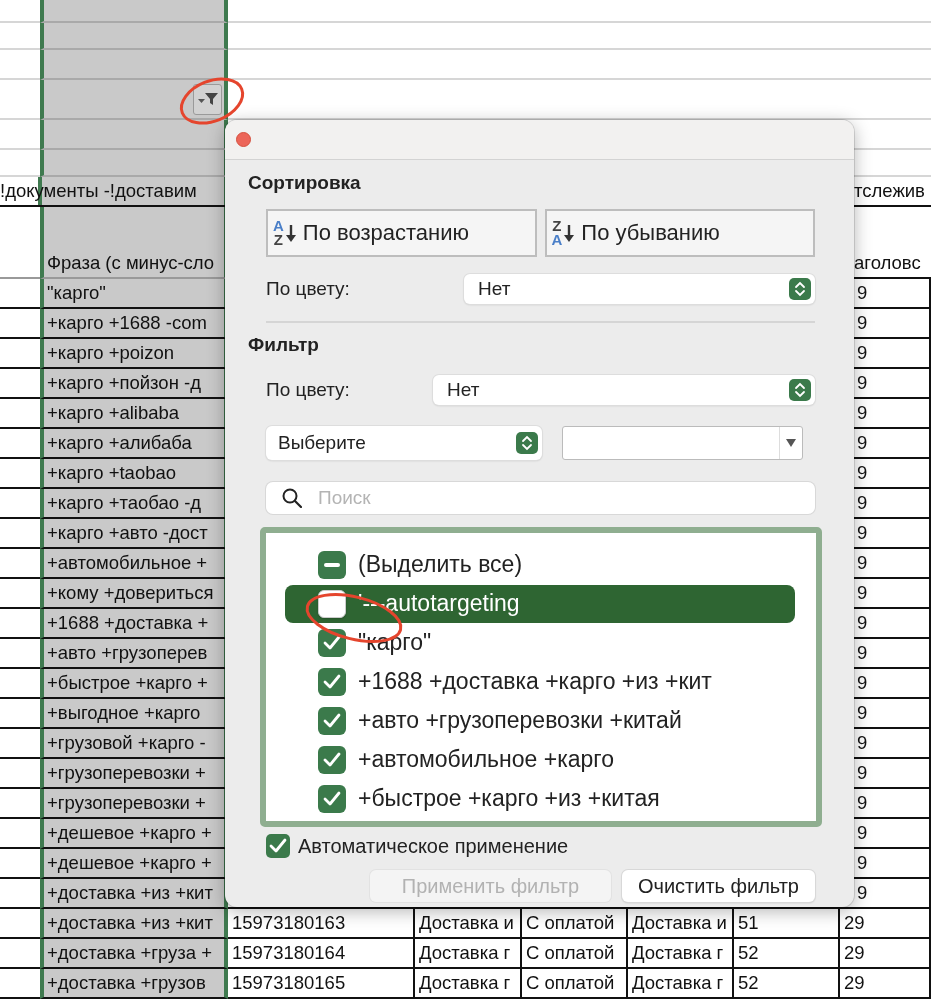 This screenshot has width=931, height=1002. Describe the element at coordinates (130, 953) in the screenshot. I see `table-cell: +доставка +груза +` at that location.